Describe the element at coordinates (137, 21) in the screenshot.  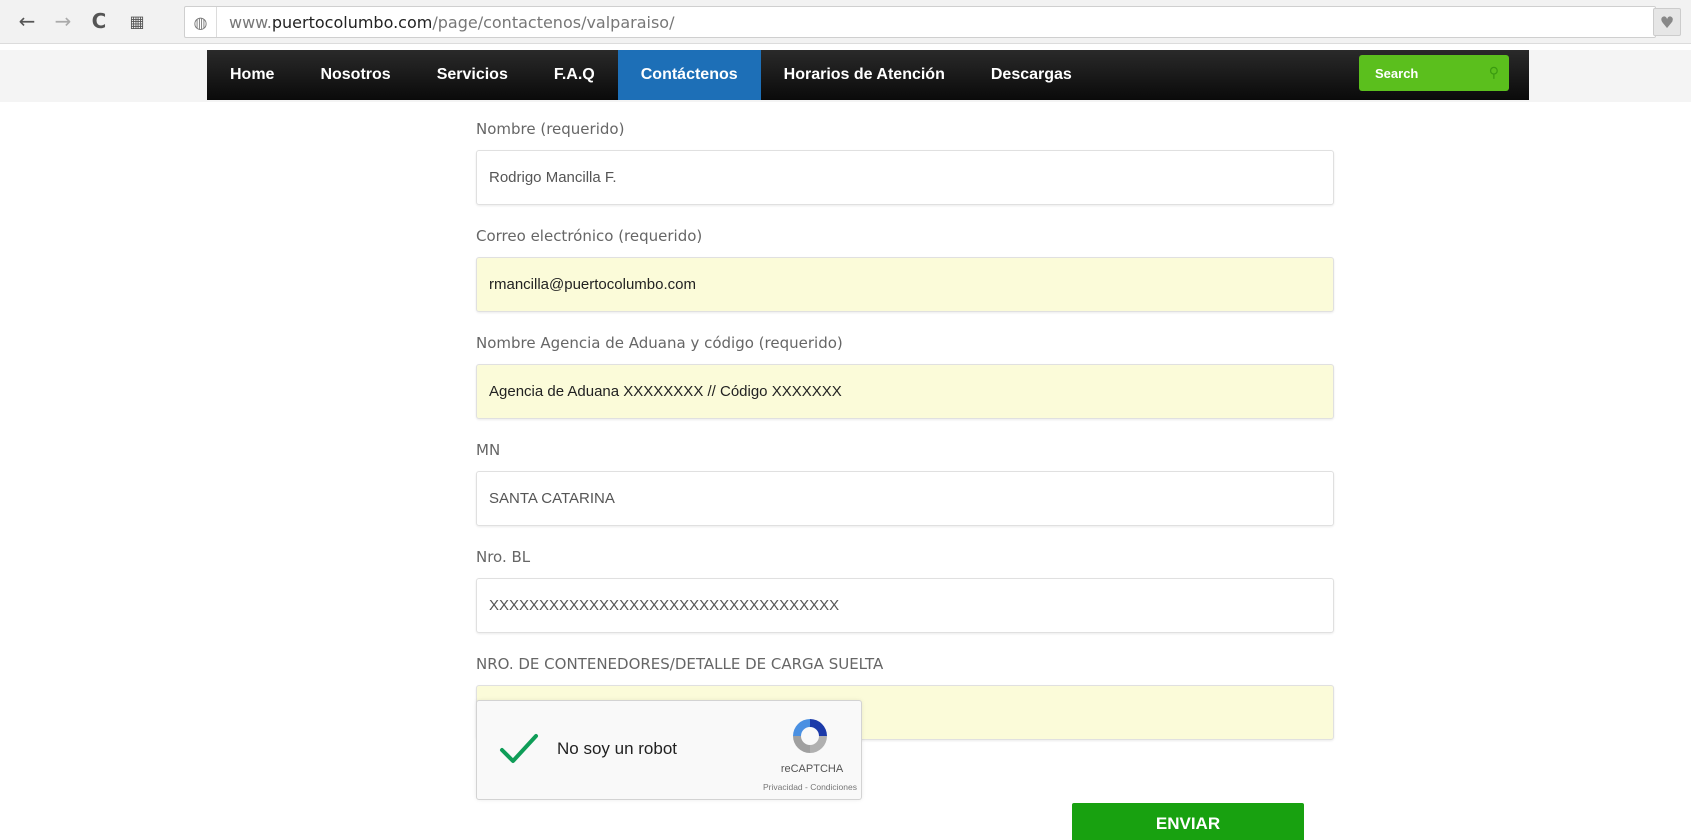
I see `apps-grid-icon: ▦` at that location.